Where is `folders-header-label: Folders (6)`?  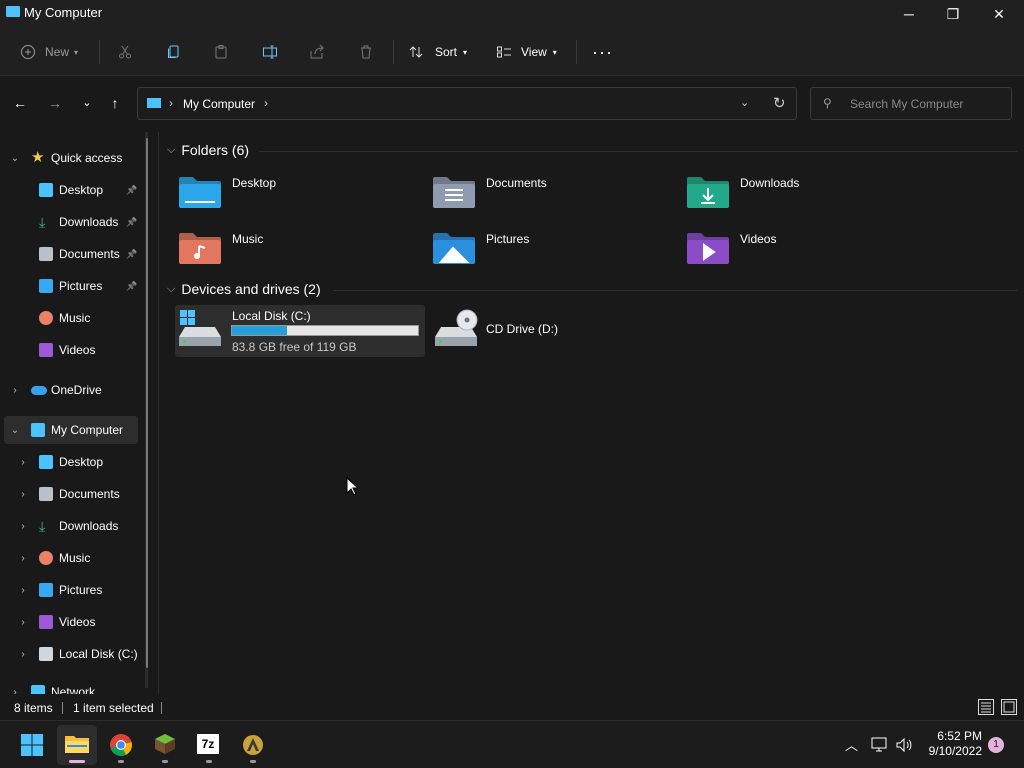
folders-header-label: Folders (6) is located at coordinates (215, 150).